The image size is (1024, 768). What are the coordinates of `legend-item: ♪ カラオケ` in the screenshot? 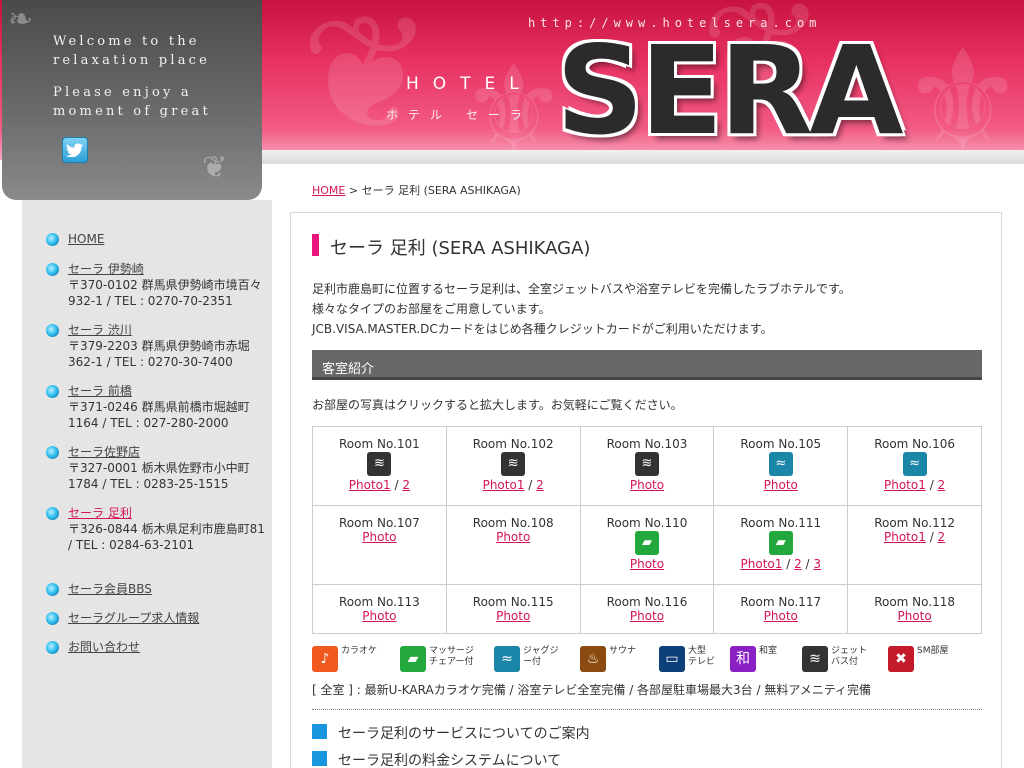 It's located at (344, 659).